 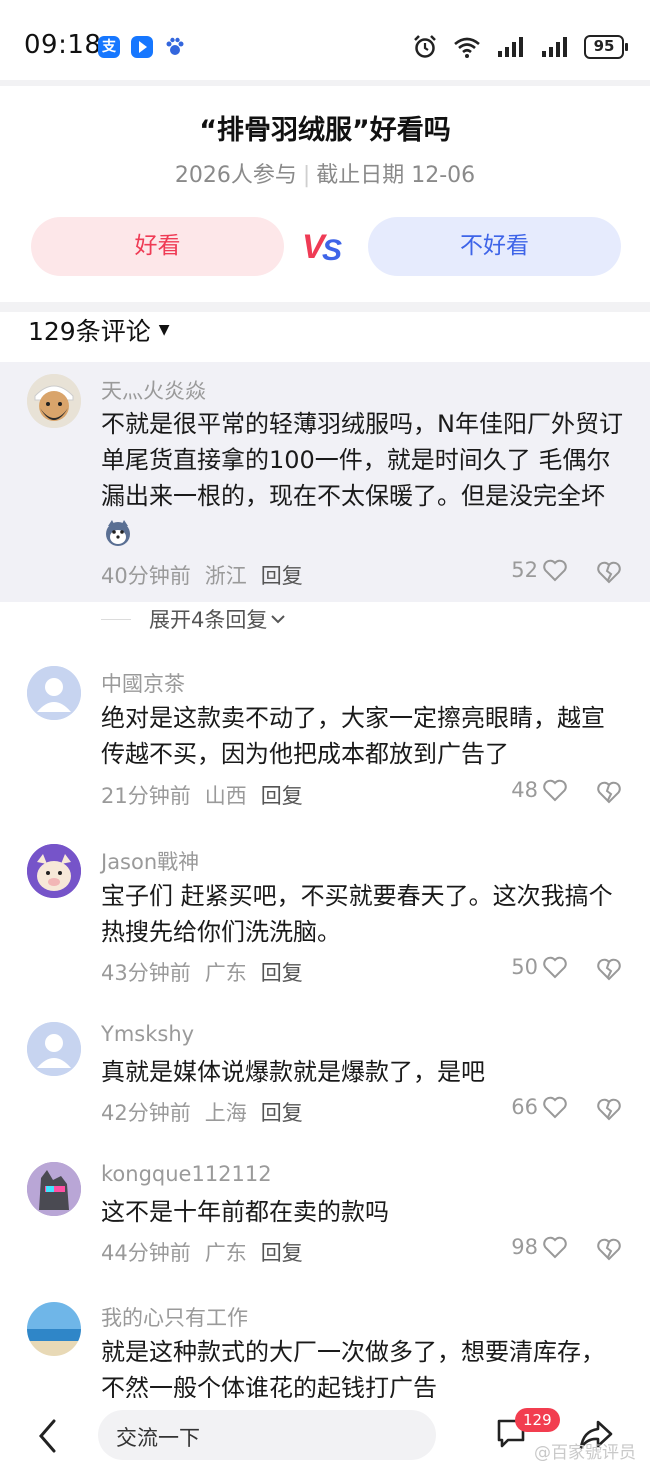 I want to click on comment-meta: 21分钟前 山西 回复, so click(x=209, y=795).